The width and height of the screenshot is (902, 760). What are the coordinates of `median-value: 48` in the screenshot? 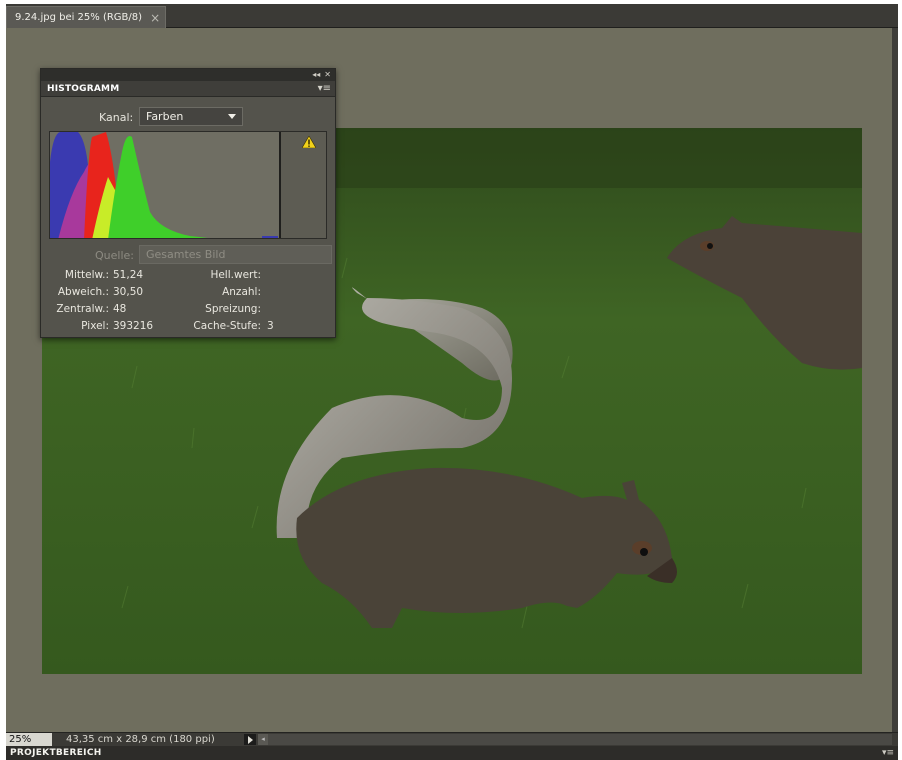 It's located at (120, 309).